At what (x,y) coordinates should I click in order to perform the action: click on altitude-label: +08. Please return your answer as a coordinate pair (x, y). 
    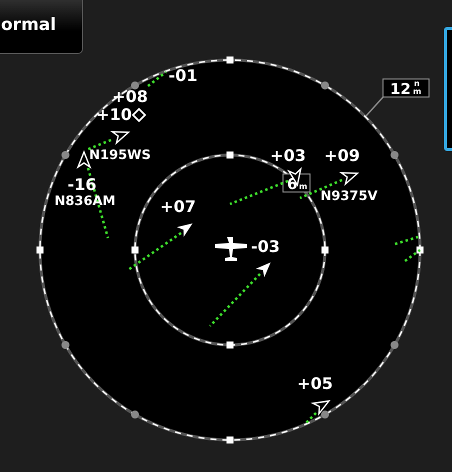
    Looking at the image, I should click on (130, 96).